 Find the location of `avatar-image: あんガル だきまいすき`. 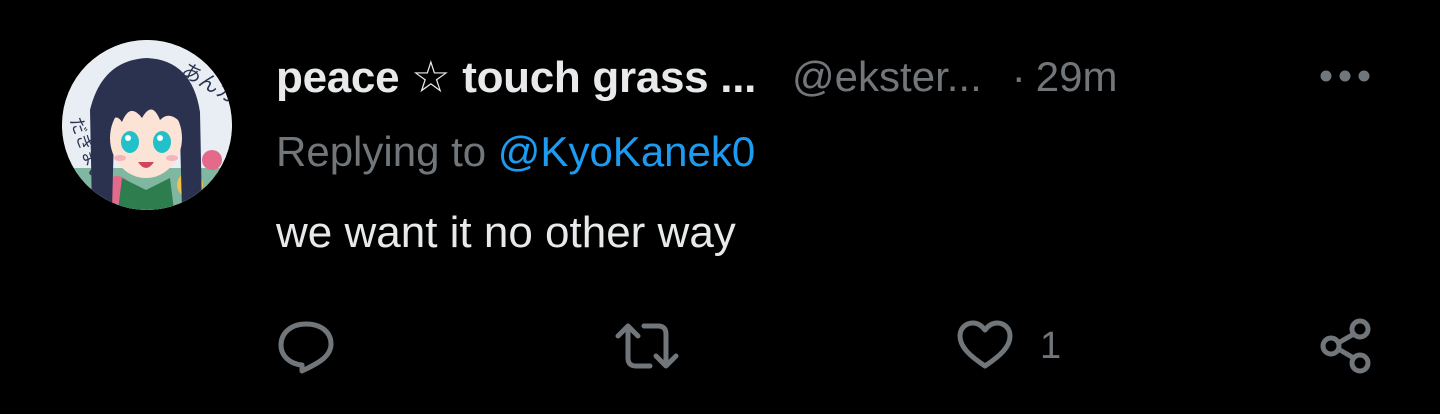

avatar-image: あんガル だきまいすき is located at coordinates (147, 125).